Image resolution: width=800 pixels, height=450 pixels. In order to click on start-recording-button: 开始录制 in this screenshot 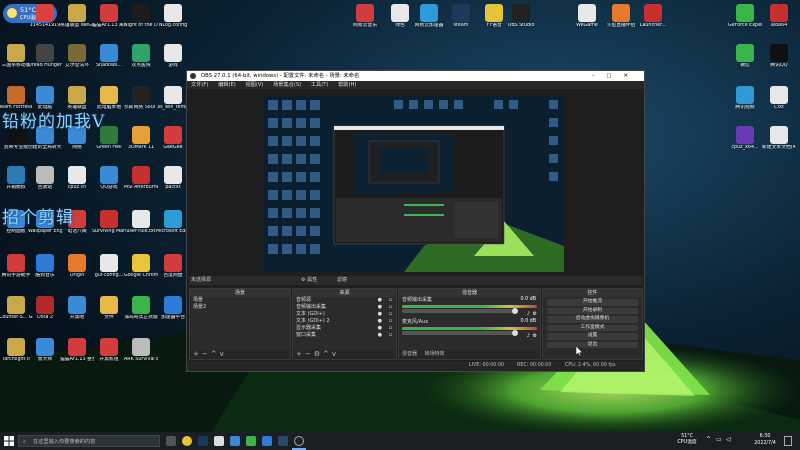, I will do `click(592, 310)`.